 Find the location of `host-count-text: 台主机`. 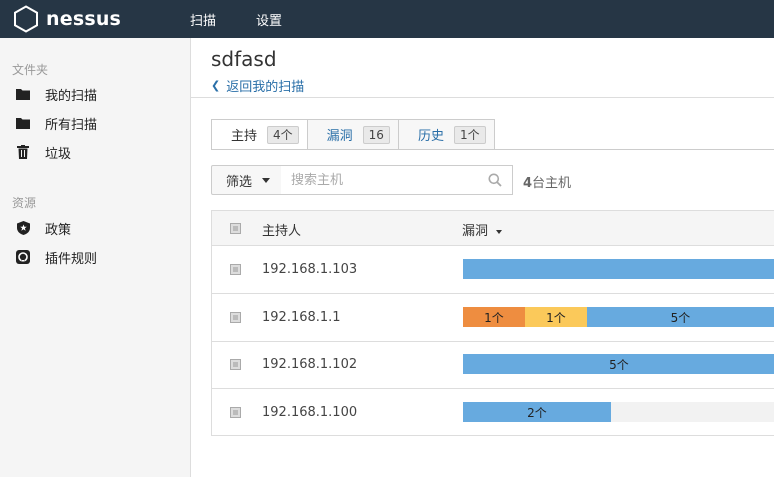

host-count-text: 台主机 is located at coordinates (552, 183).